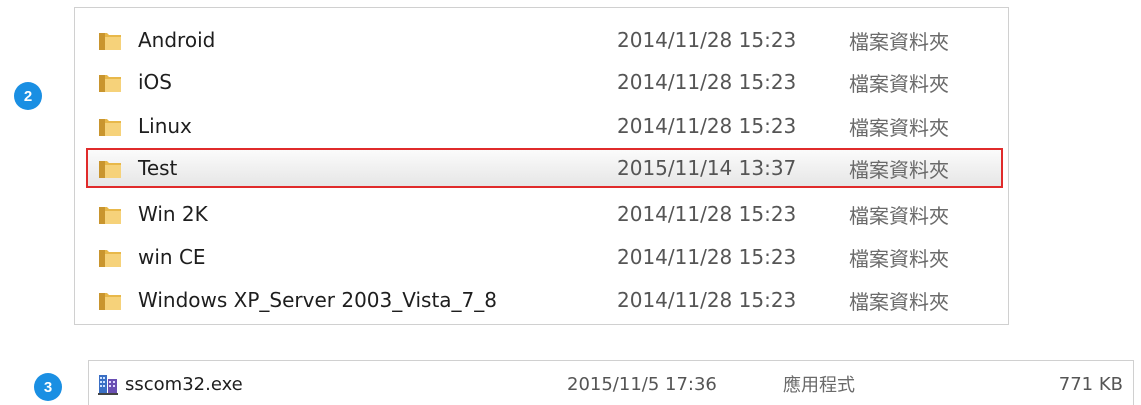 This screenshot has width=1141, height=405. What do you see at coordinates (165, 126) in the screenshot?
I see `folder-name: Linux` at bounding box center [165, 126].